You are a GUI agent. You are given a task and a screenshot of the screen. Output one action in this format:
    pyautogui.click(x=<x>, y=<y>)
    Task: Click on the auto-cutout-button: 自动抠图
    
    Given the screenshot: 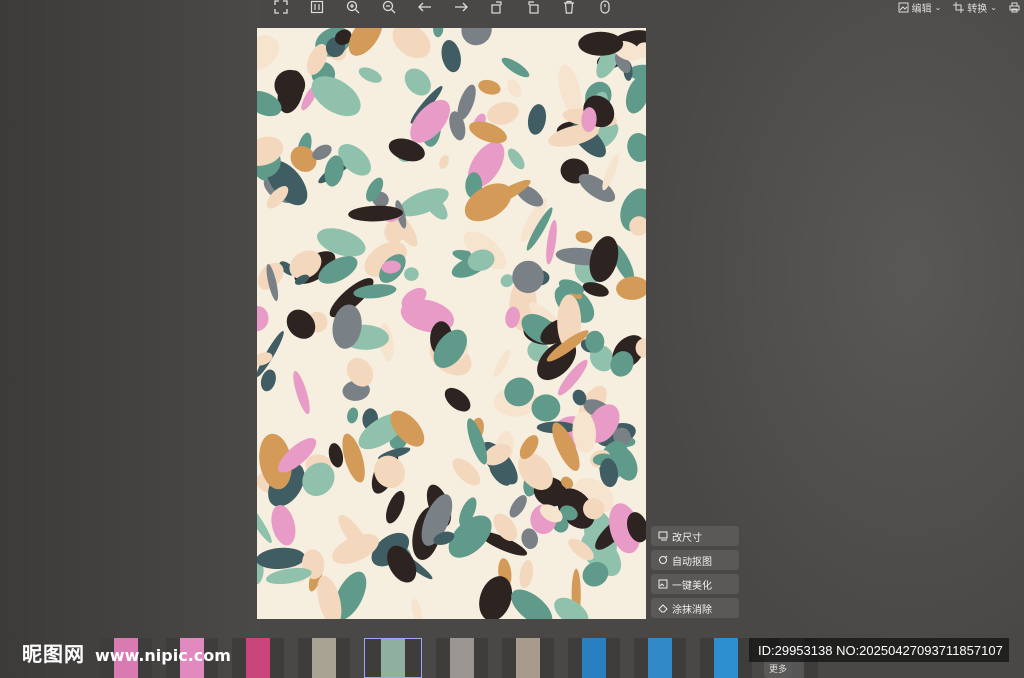 What is the action you would take?
    pyautogui.click(x=695, y=560)
    